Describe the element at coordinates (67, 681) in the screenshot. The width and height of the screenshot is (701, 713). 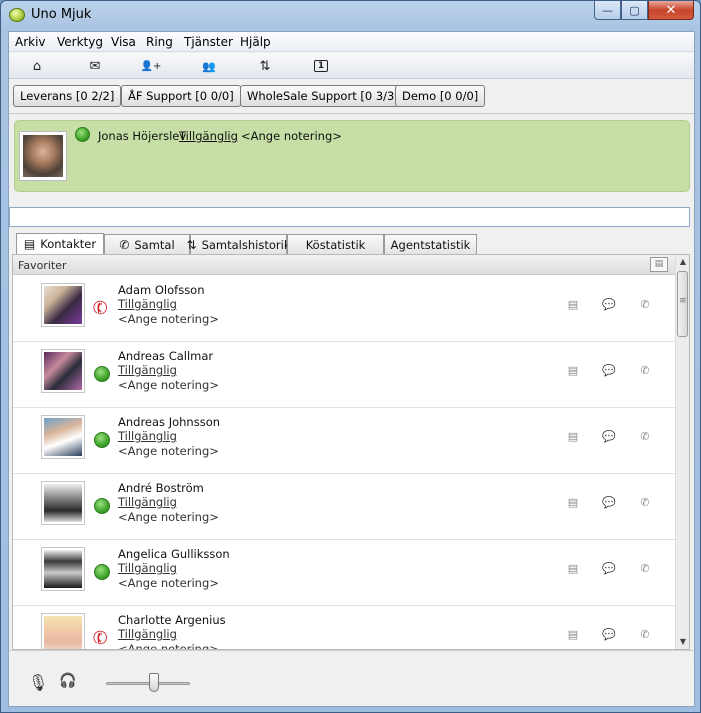
I see `headset-icon: 🎧` at that location.